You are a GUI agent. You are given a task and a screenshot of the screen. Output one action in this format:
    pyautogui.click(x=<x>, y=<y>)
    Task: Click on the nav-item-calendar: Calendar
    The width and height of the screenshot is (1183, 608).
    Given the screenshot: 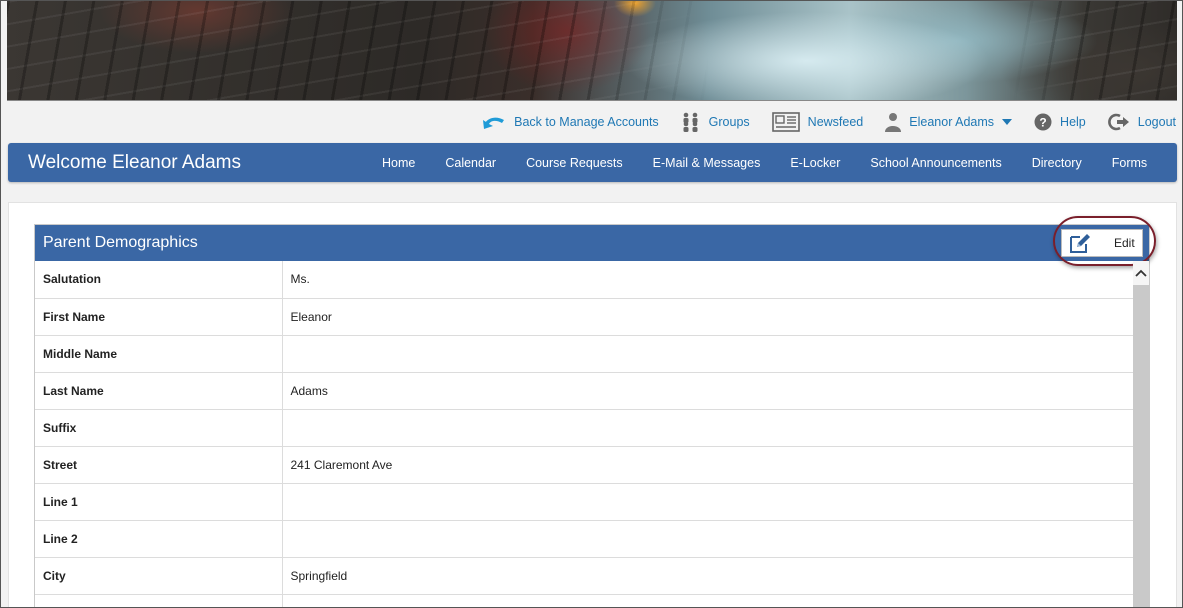 What is the action you would take?
    pyautogui.click(x=470, y=163)
    